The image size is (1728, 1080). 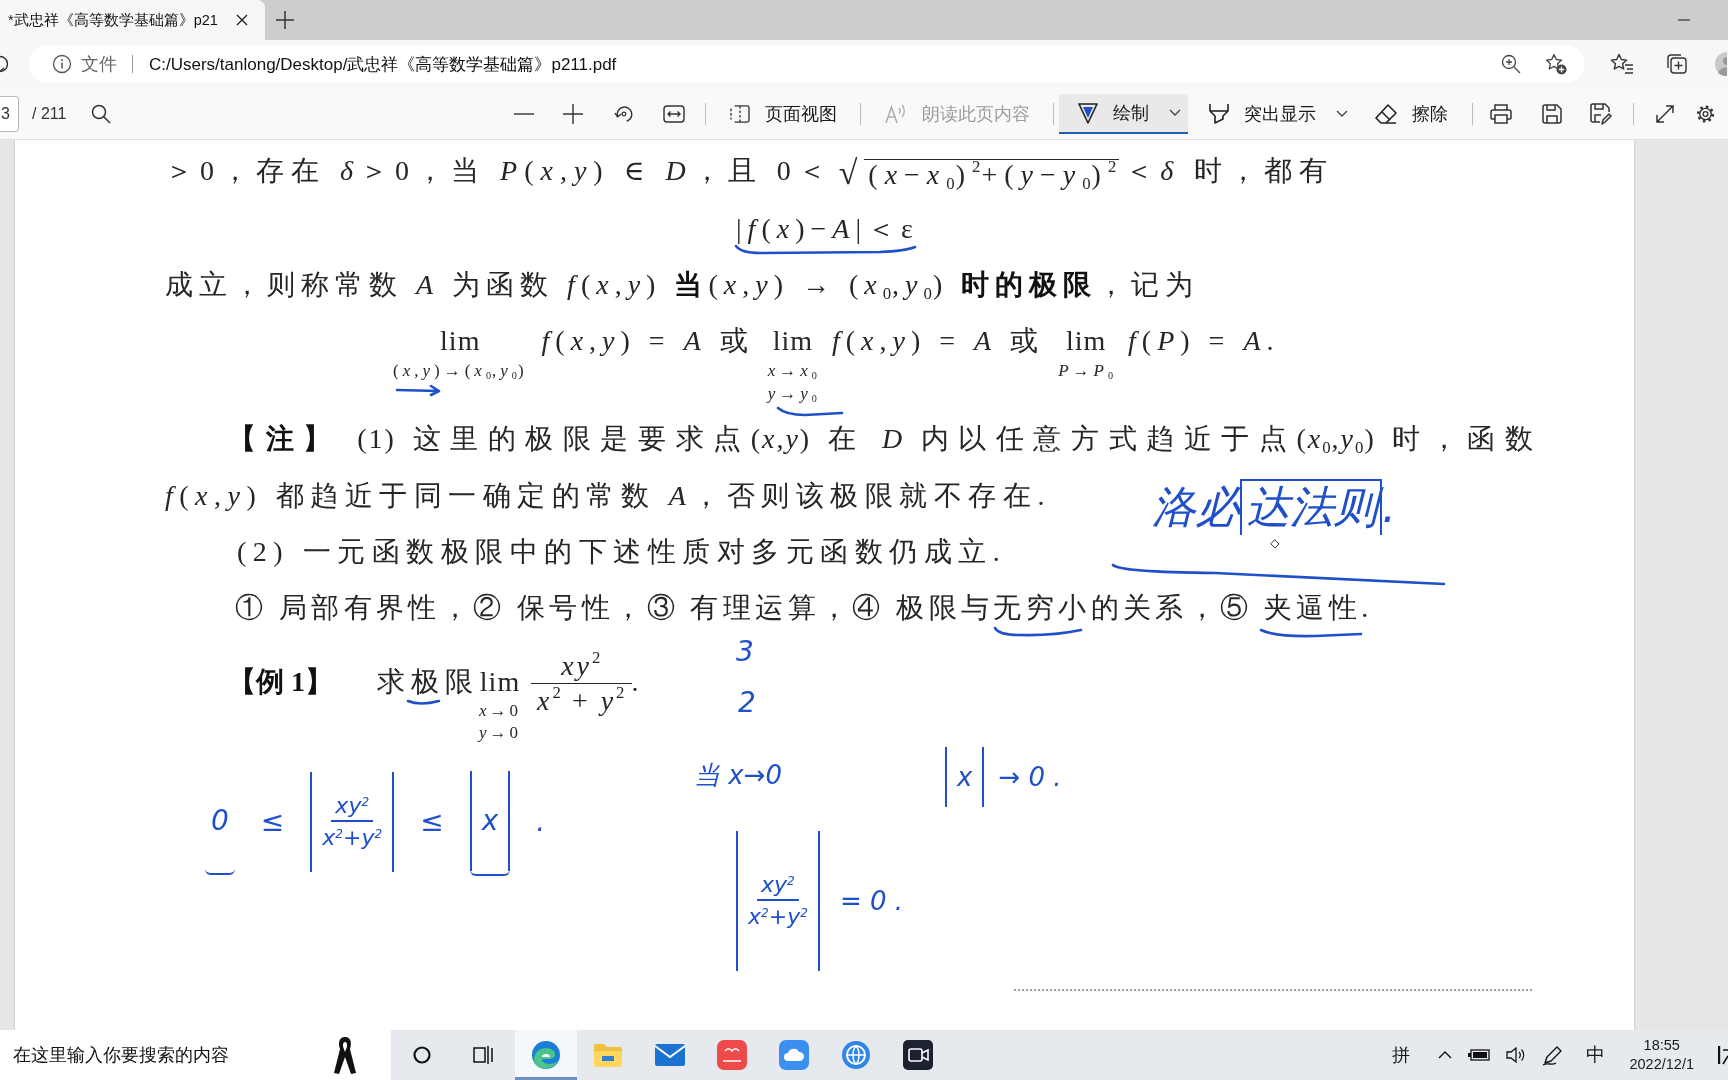 I want to click on page-view-button: 页面视图, so click(x=784, y=113).